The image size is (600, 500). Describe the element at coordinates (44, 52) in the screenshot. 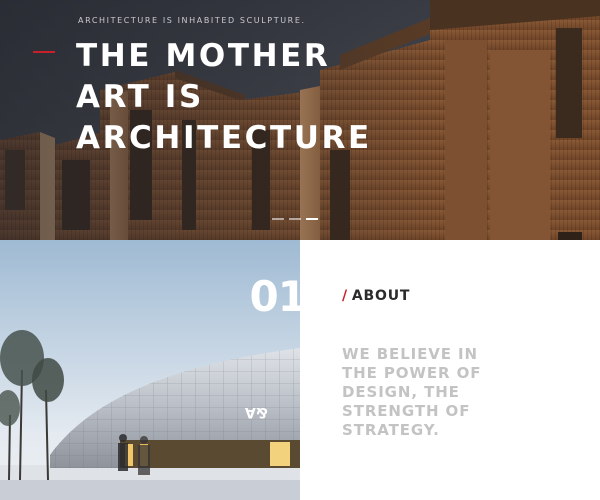

I see `accent-dash` at that location.